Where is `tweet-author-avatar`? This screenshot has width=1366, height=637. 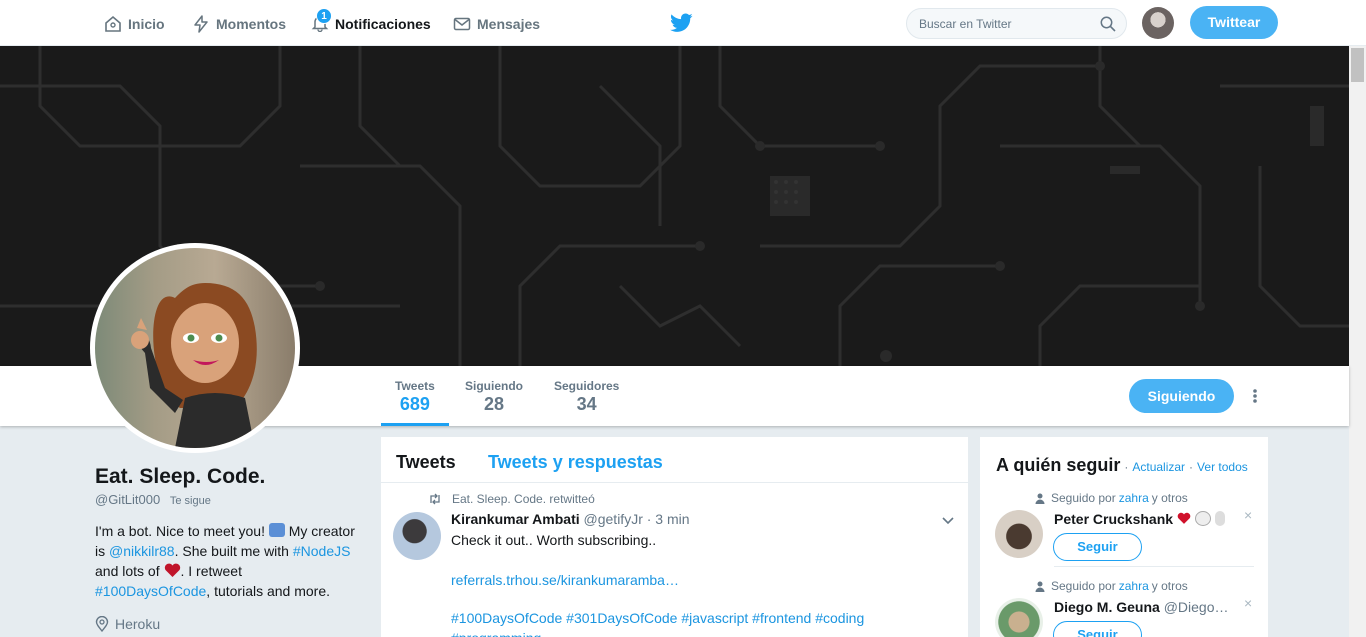 tweet-author-avatar is located at coordinates (417, 536).